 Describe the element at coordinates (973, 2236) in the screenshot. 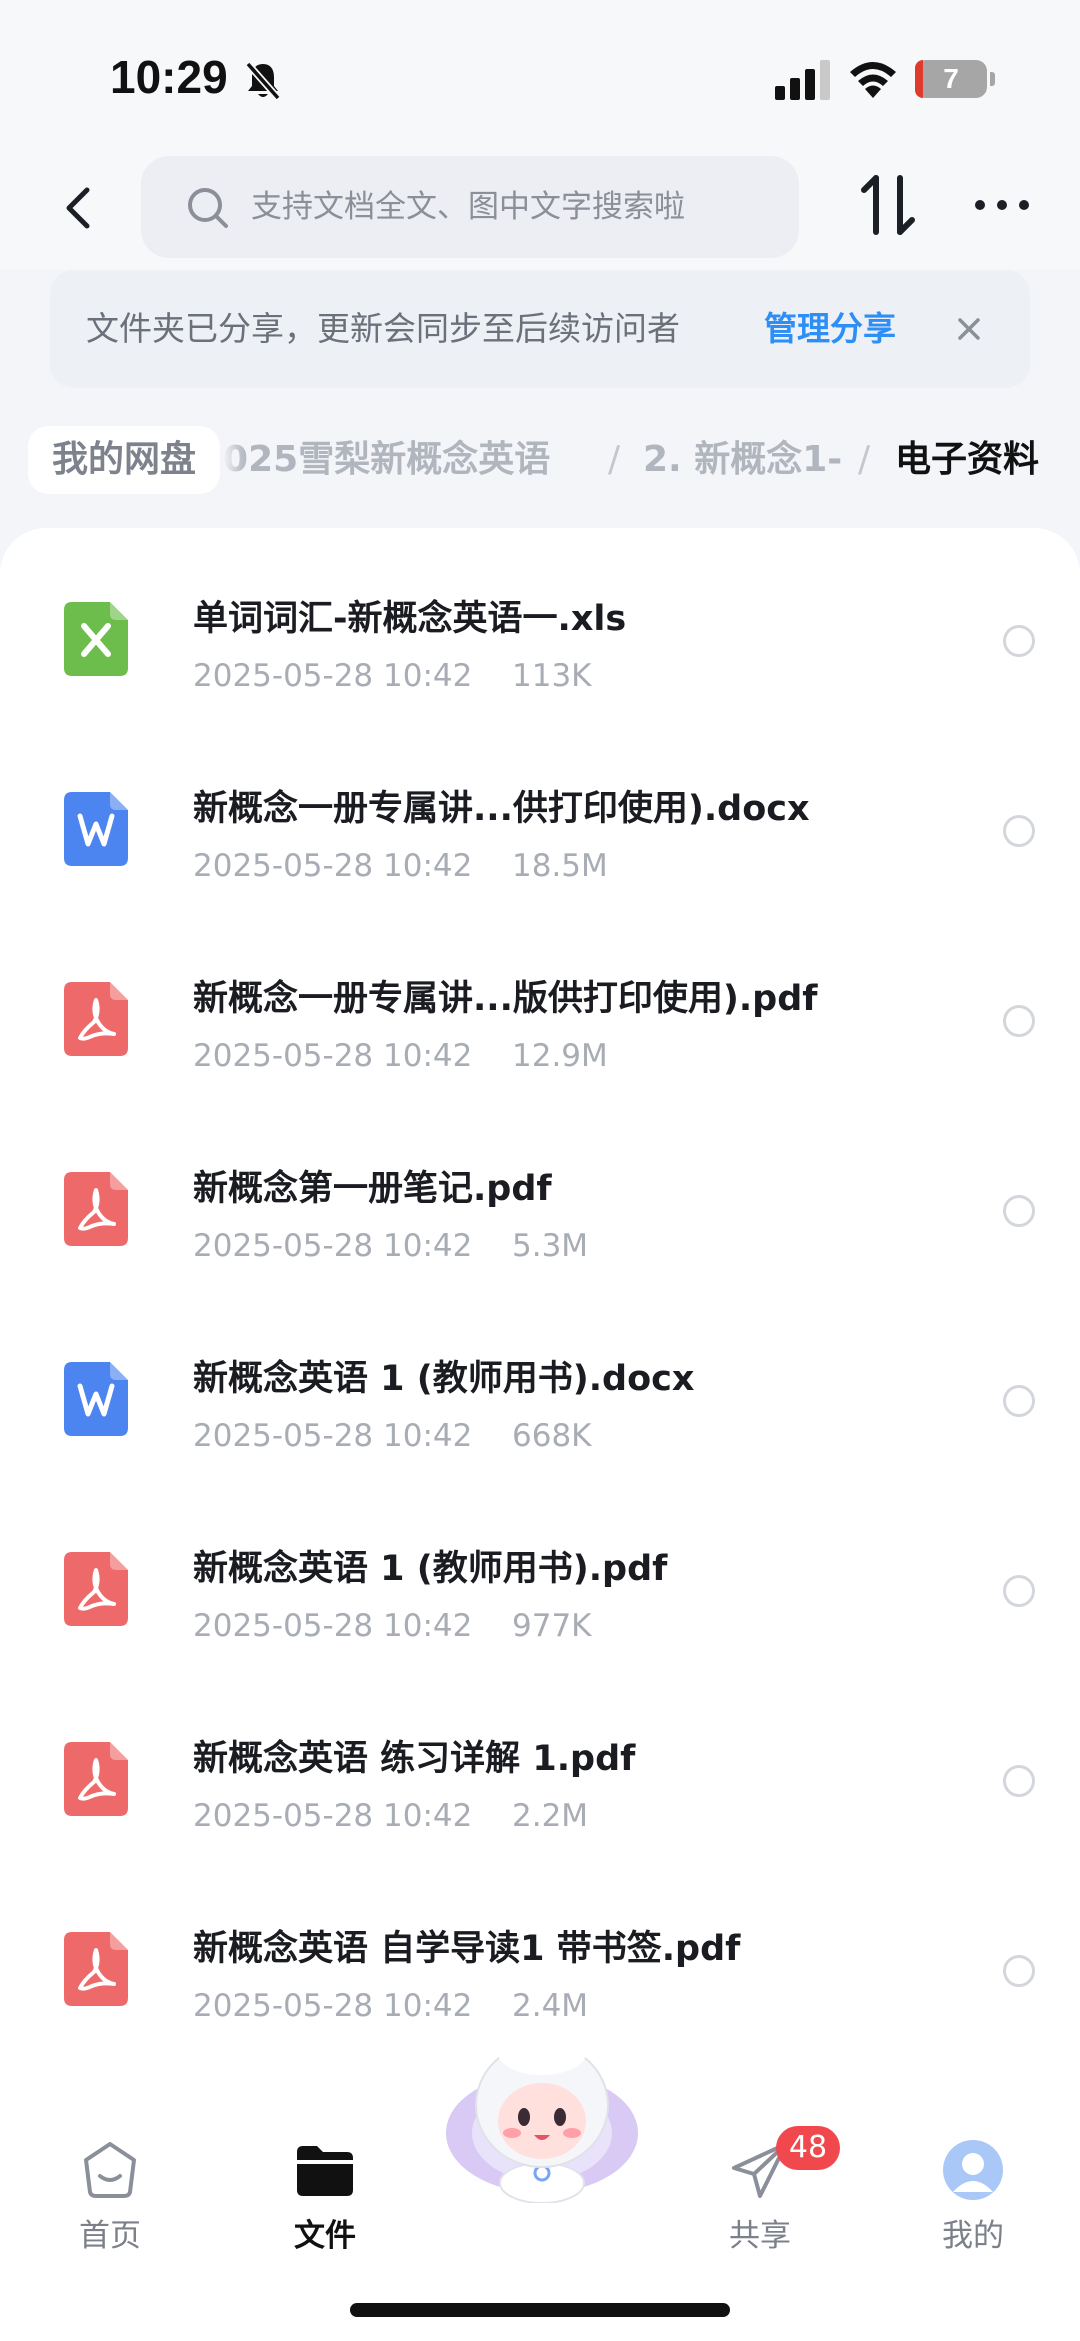

I see `nav-me-label: 我的` at that location.